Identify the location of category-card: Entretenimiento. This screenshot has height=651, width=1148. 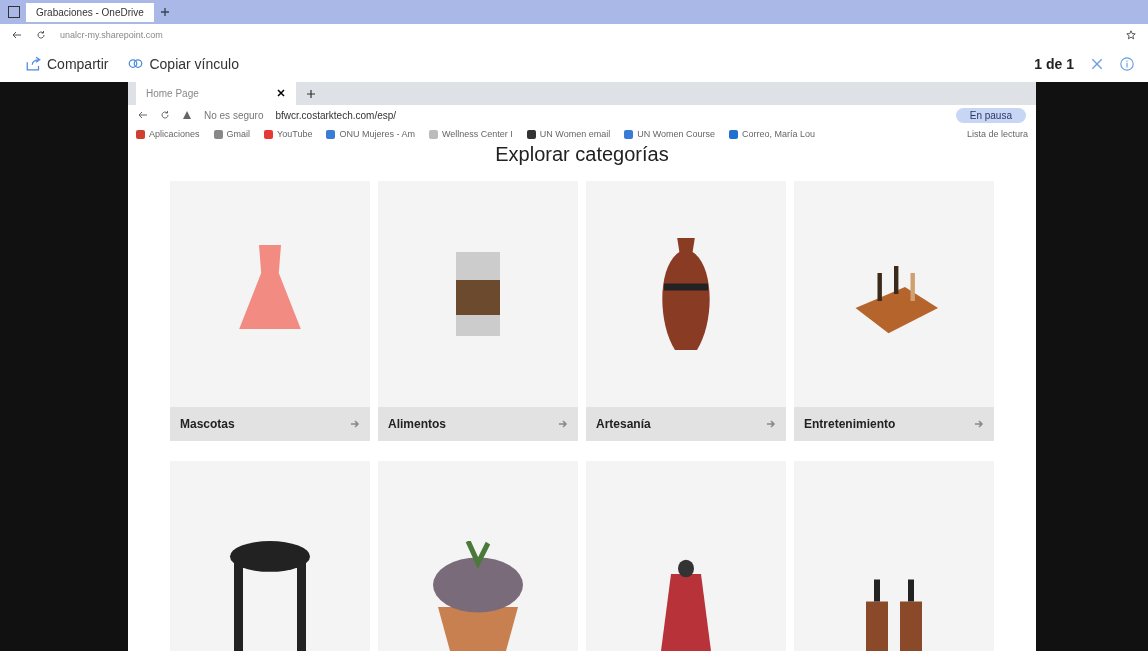
(894, 311).